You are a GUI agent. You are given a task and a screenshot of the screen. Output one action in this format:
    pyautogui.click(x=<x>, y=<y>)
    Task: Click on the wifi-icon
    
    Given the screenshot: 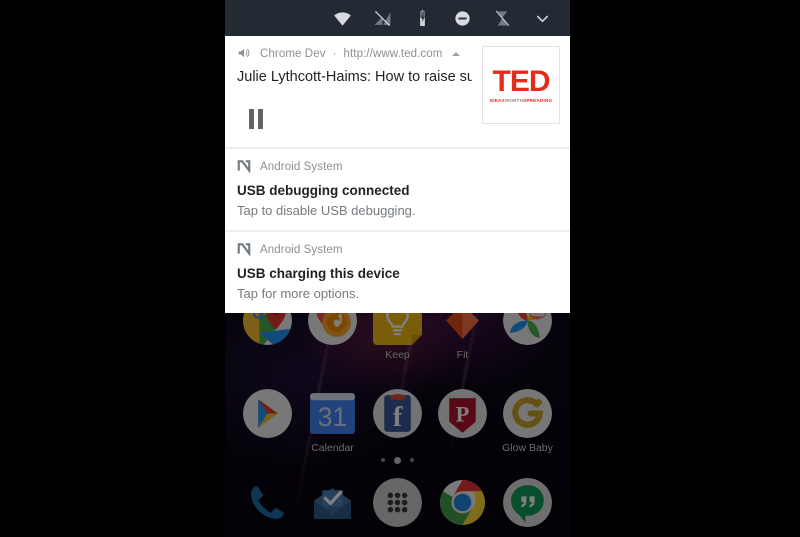 What is the action you would take?
    pyautogui.click(x=342, y=18)
    